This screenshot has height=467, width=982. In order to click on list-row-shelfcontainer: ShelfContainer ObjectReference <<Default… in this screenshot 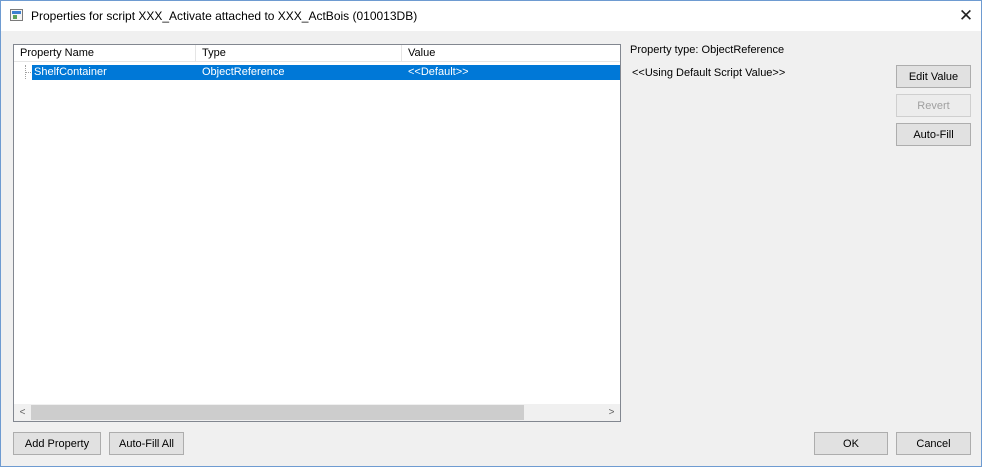, I will do `click(326, 72)`.